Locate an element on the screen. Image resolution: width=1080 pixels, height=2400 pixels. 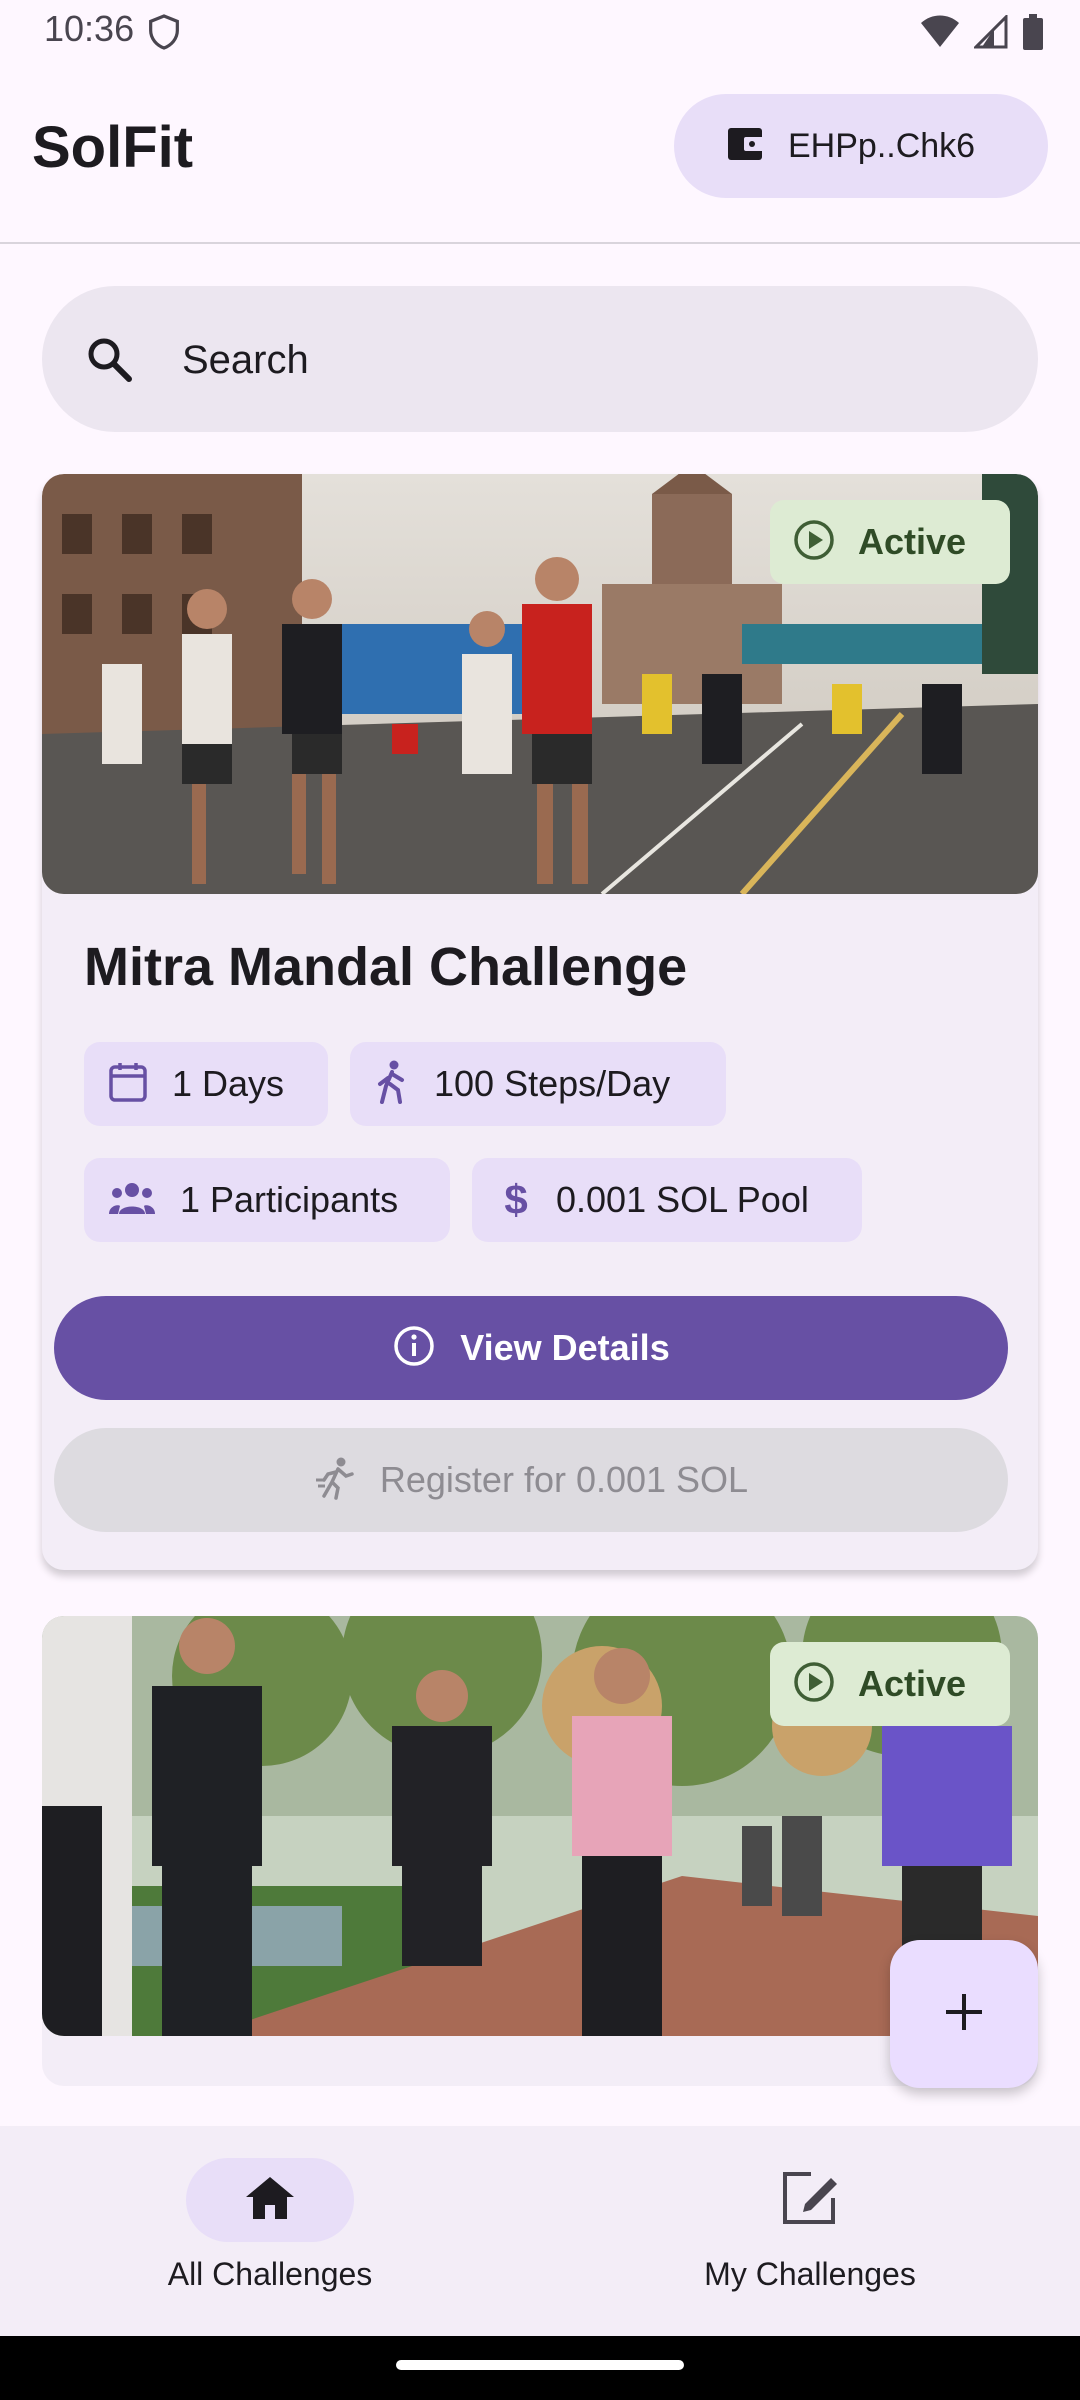
pool-chip: $ 0.001 SOL Pool is located at coordinates (667, 1200).